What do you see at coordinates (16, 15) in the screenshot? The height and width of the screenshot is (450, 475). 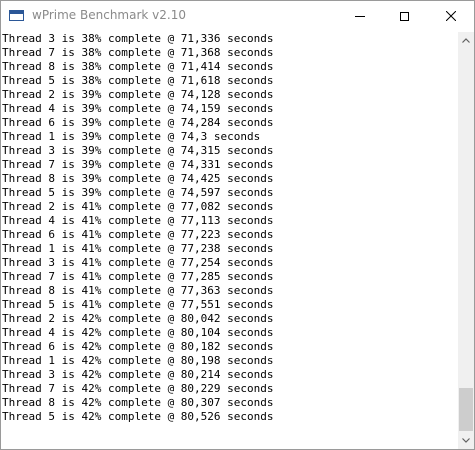 I see `app-window-icon` at bounding box center [16, 15].